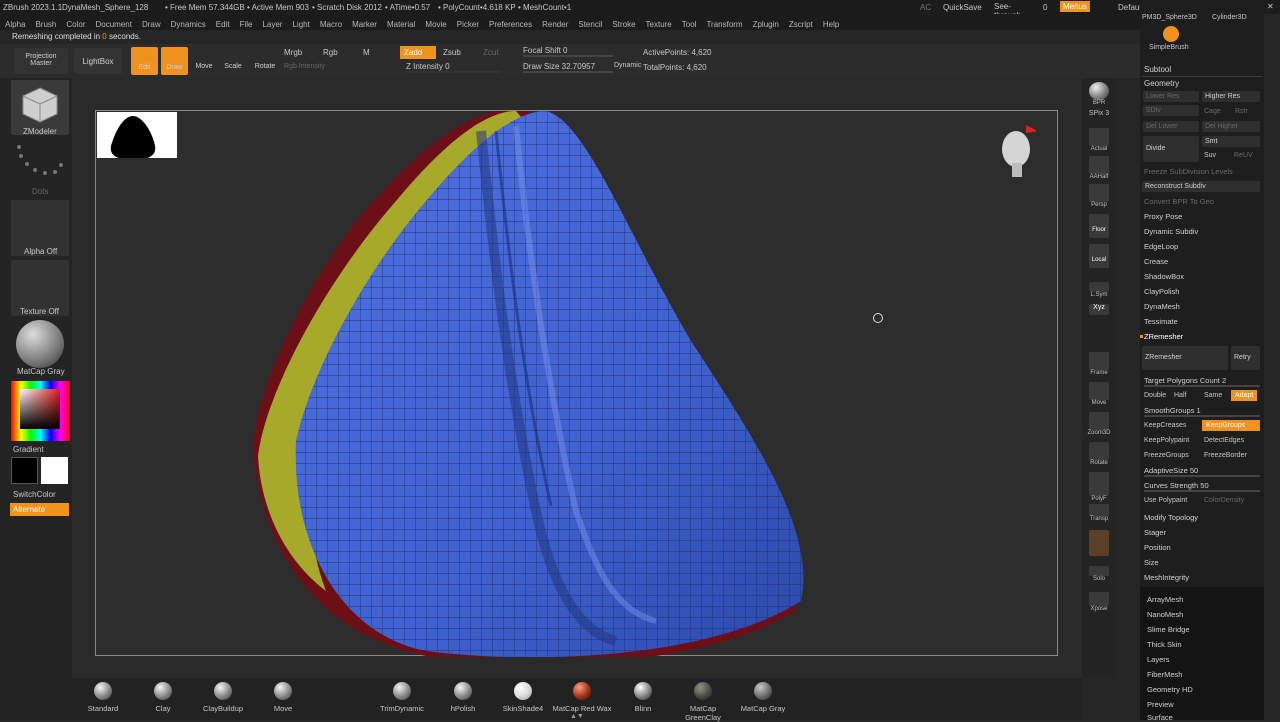 The height and width of the screenshot is (722, 1280). I want to click on zoom3d-button: Zoom3D, so click(1099, 424).